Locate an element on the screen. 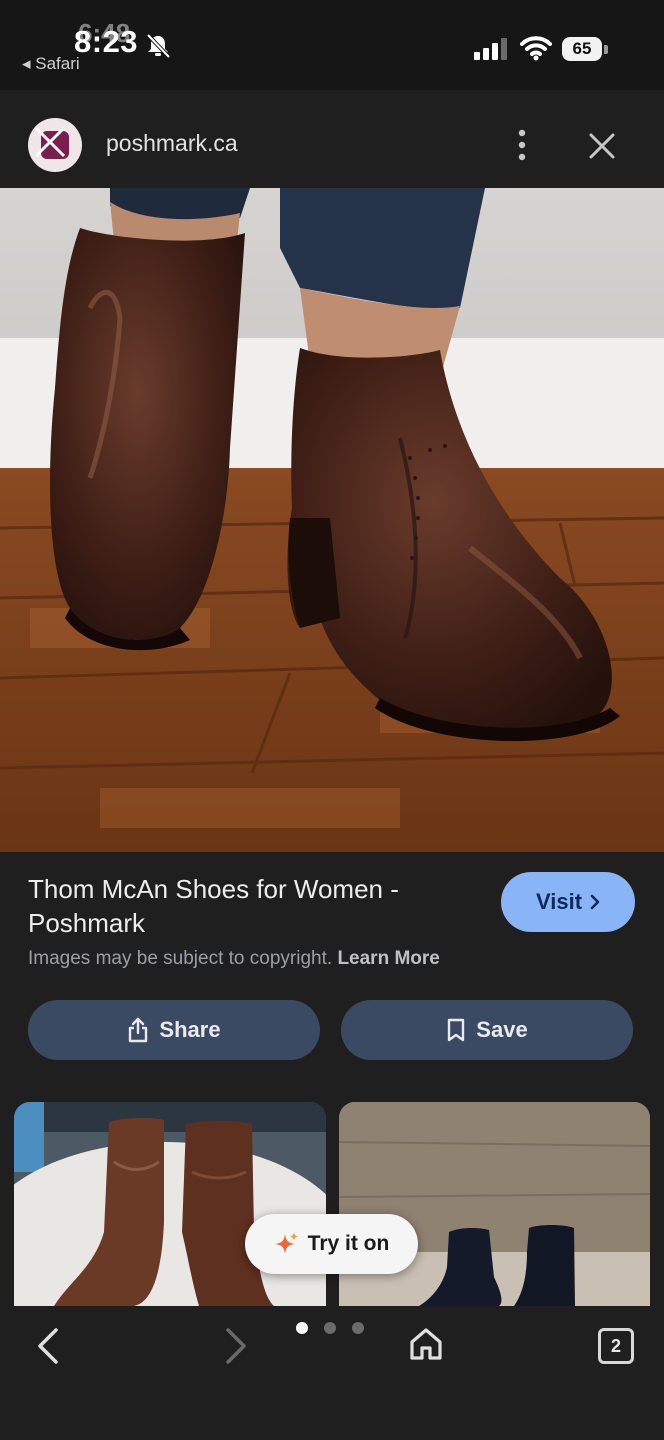 This screenshot has height=1440, width=664. battery-icon: 65 is located at coordinates (582, 49).